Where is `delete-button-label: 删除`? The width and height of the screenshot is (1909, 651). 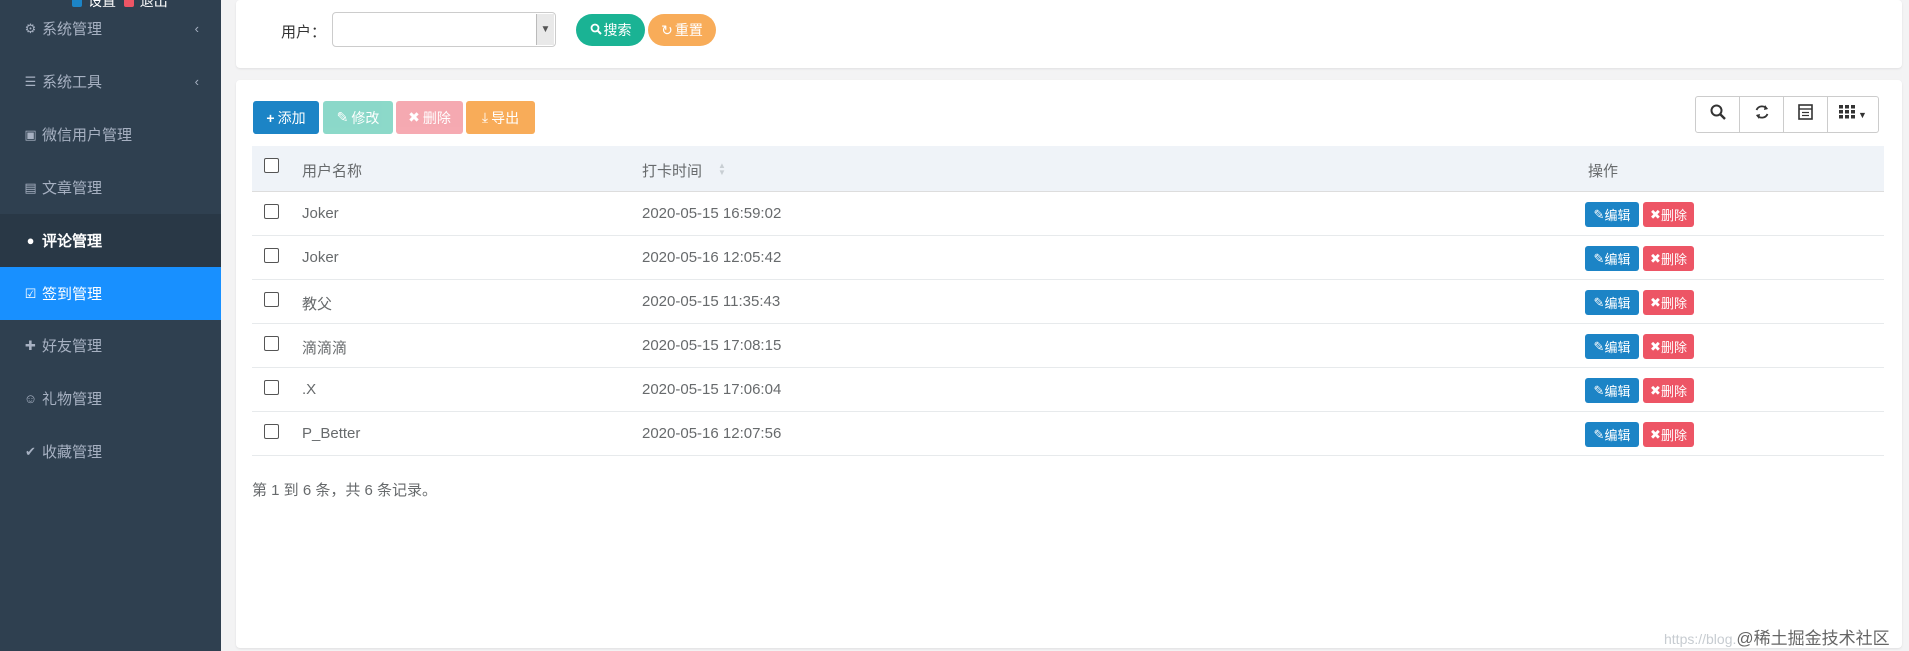 delete-button-label: 删除 is located at coordinates (436, 117).